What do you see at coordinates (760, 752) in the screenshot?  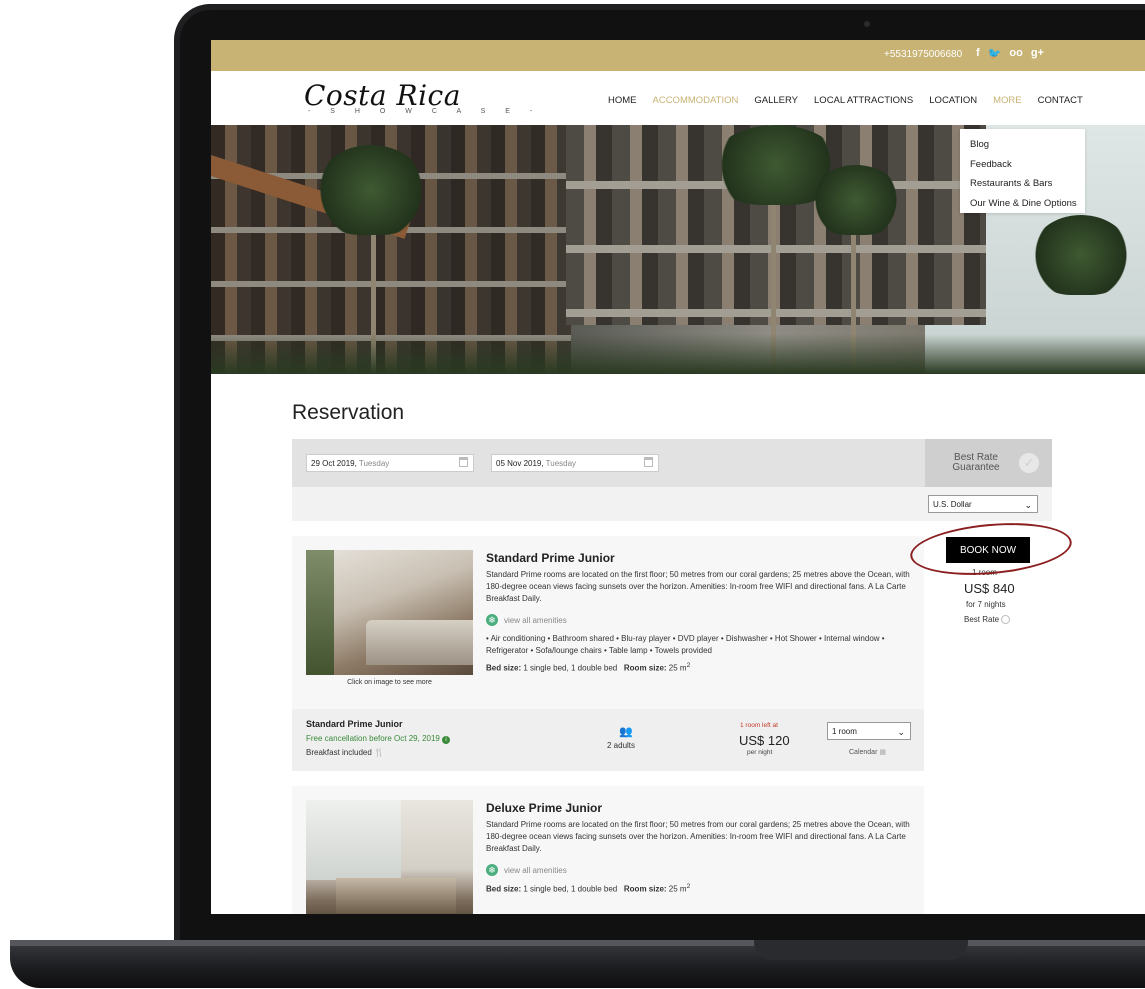 I see `per-night-label: per night` at bounding box center [760, 752].